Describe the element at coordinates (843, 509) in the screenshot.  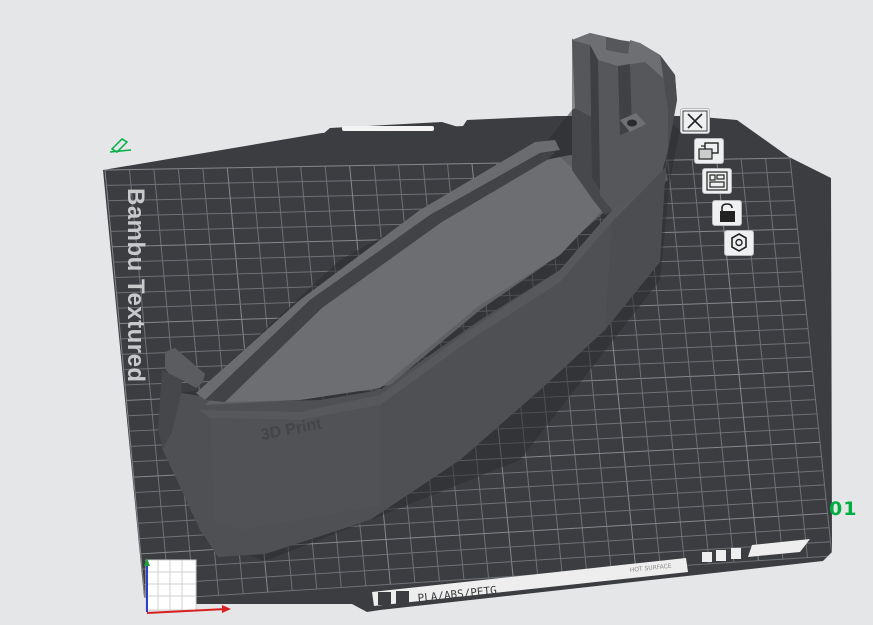
I see `plate-number: 01` at that location.